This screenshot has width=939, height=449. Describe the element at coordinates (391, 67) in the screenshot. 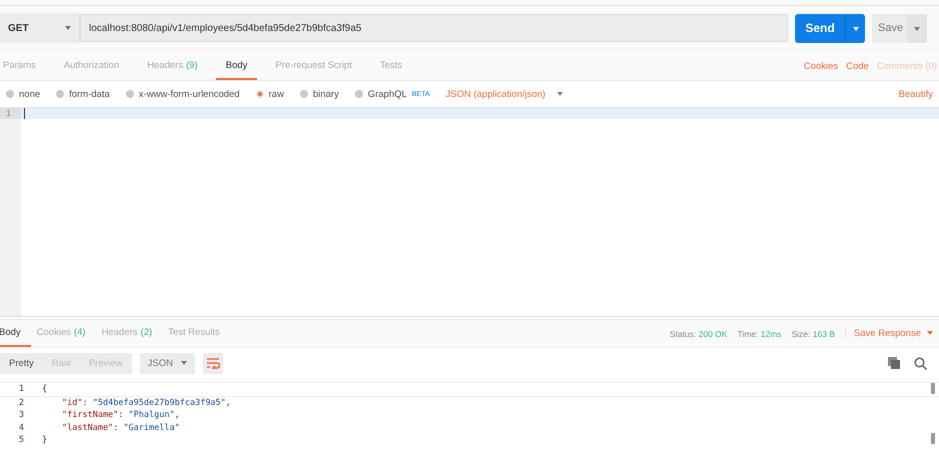

I see `request-tab: Tests` at that location.